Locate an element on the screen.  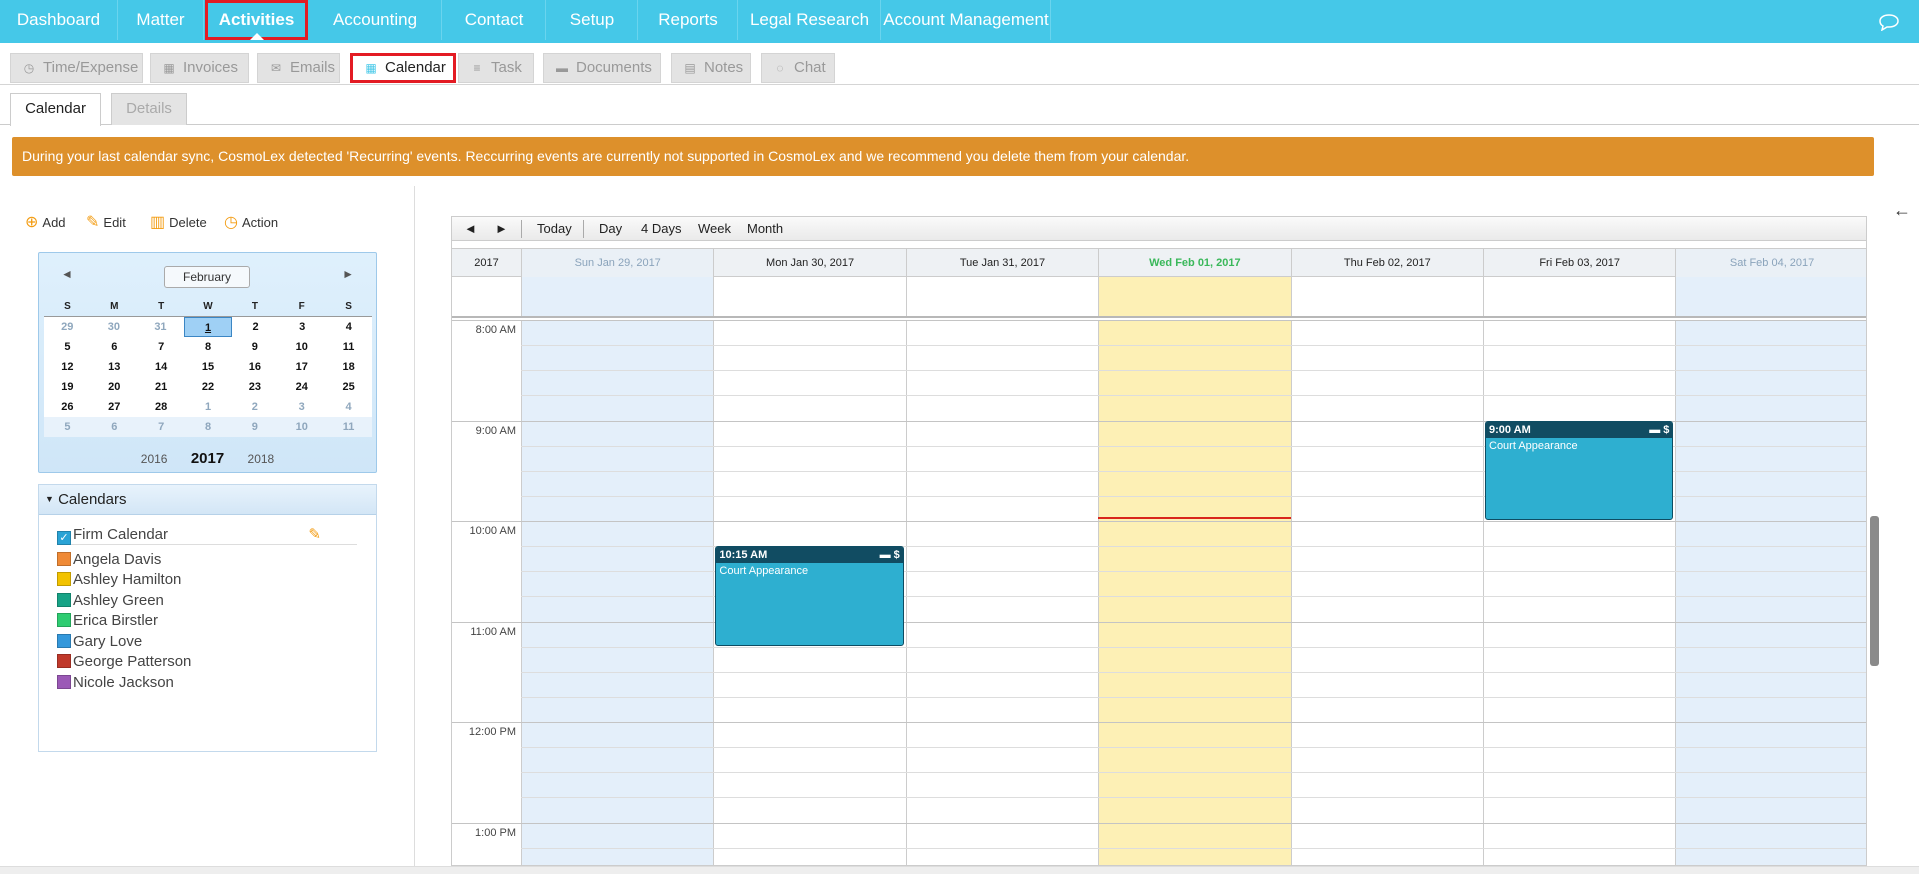
next-week-button: ► is located at coordinates (501, 229).